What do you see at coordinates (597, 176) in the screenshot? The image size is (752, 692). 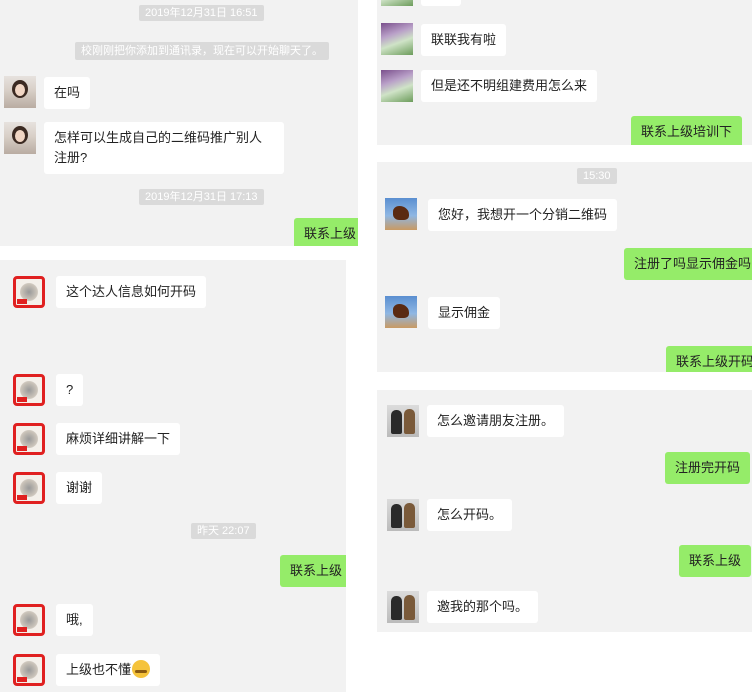 I see `timestamp: 15:30` at bounding box center [597, 176].